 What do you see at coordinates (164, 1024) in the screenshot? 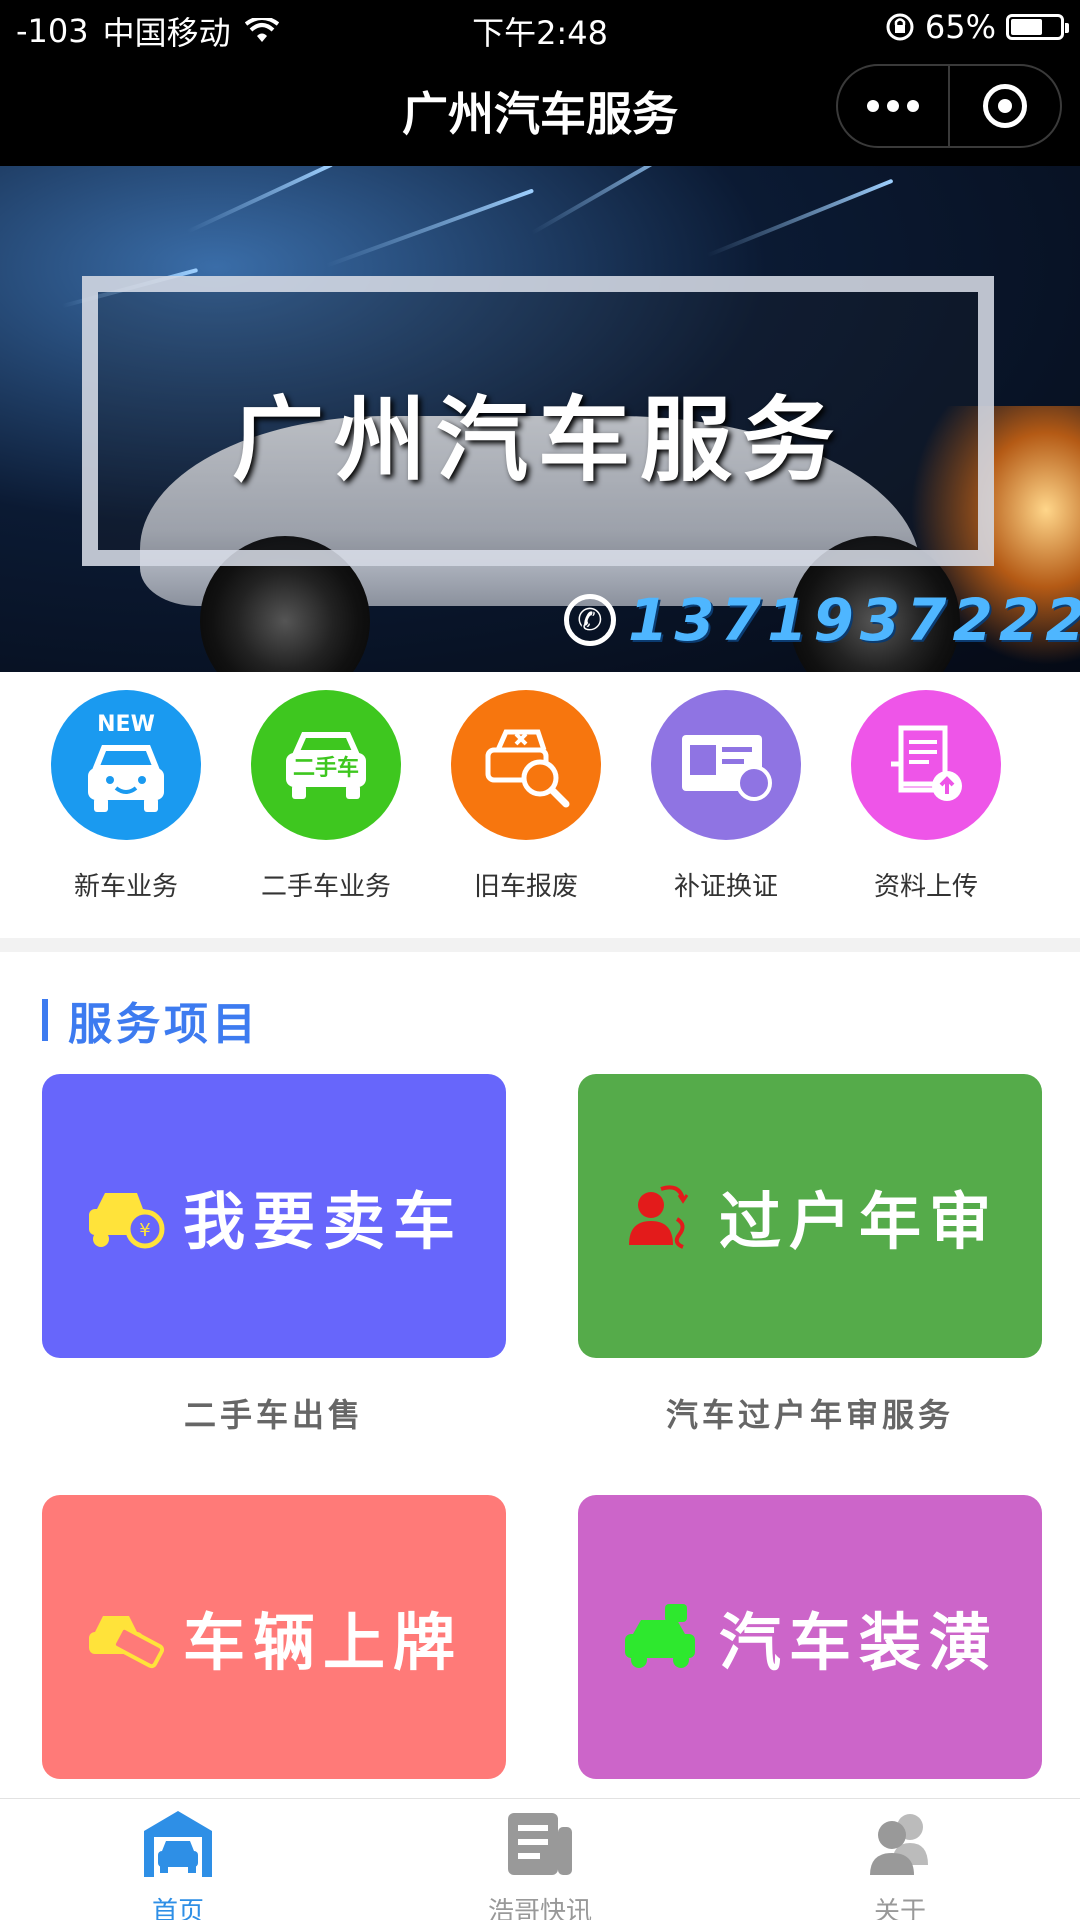
I see `section-title-text: 服务项目` at bounding box center [164, 1024].